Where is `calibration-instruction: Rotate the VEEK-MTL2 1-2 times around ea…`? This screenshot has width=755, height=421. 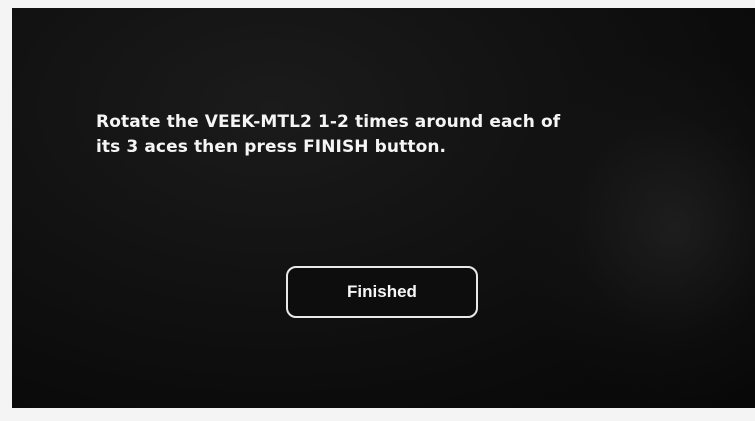
calibration-instruction: Rotate the VEEK-MTL2 1-2 times around ea… is located at coordinates (376, 135).